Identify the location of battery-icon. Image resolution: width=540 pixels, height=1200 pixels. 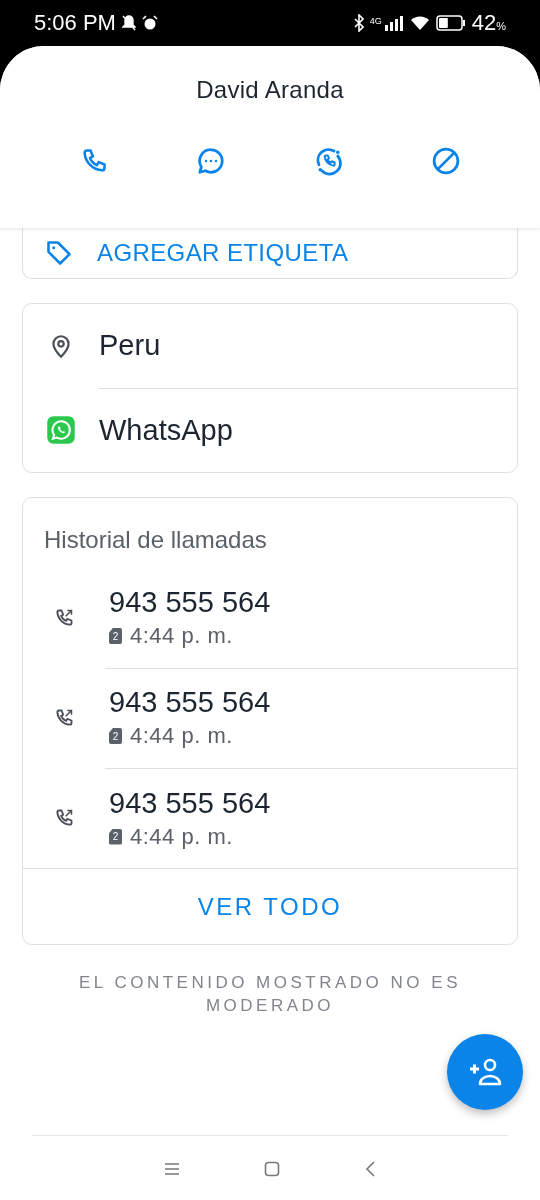
(450, 23).